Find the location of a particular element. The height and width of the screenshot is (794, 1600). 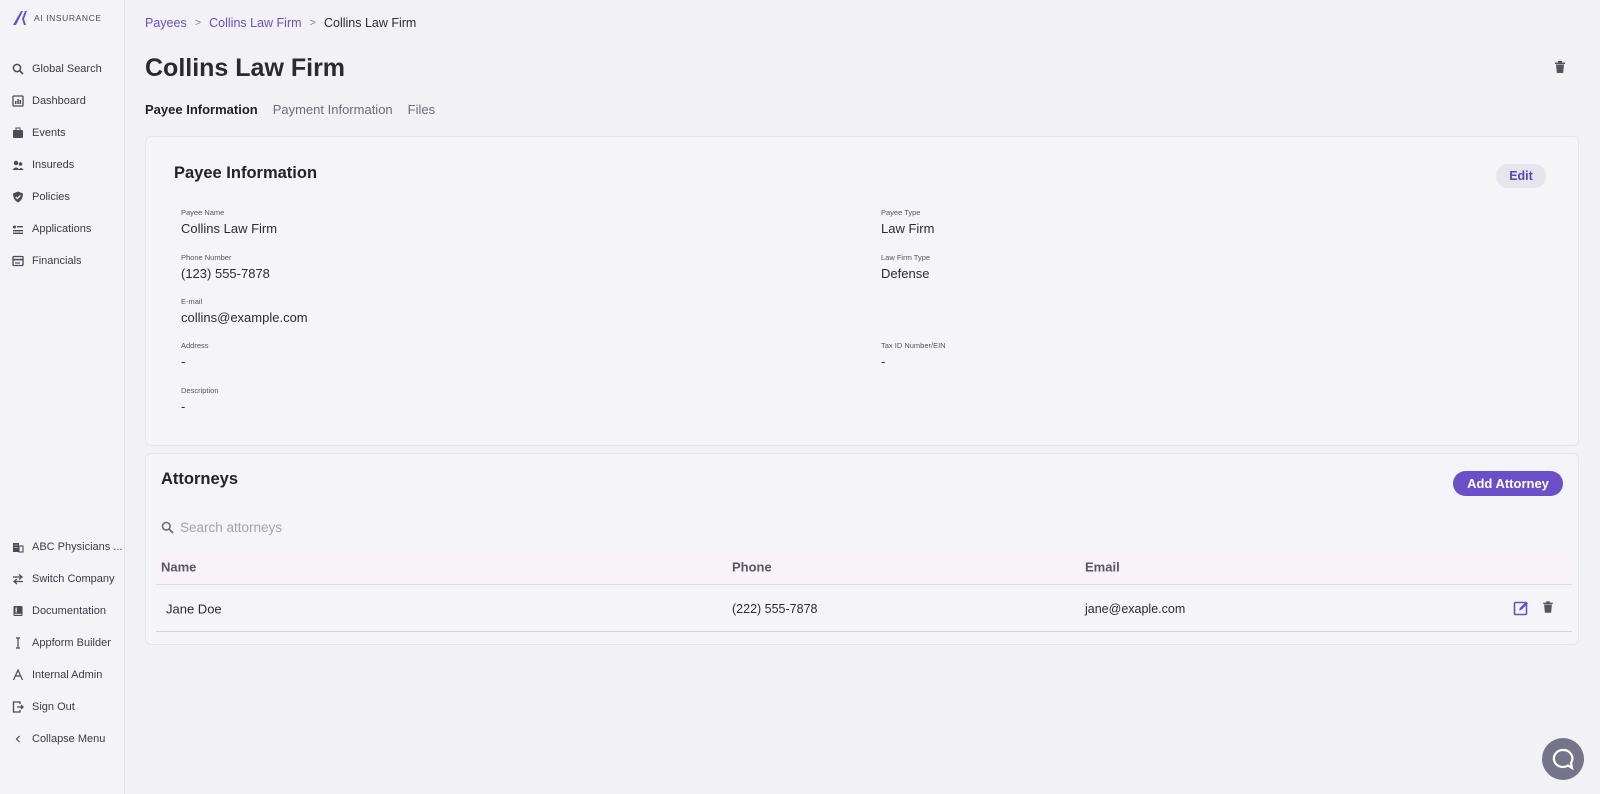

page-title: Collins Law Firm is located at coordinates (245, 68).